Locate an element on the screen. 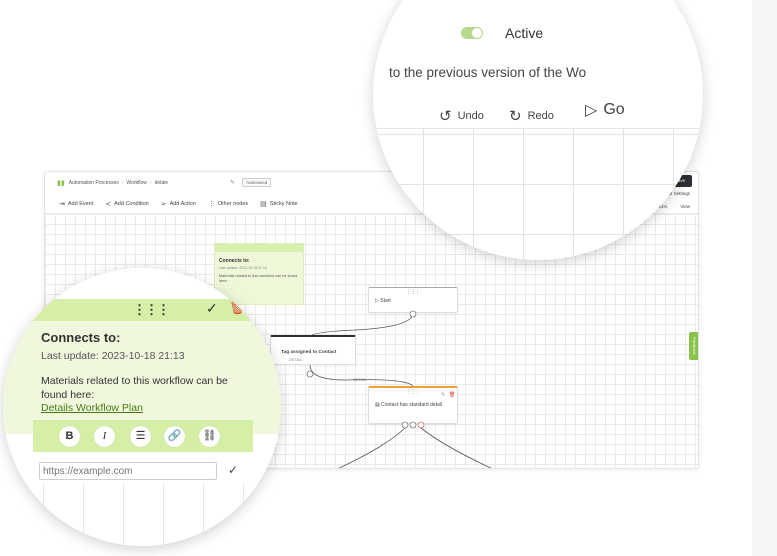  note-last-update: Last update: 2023-10-18 21:13 is located at coordinates (113, 356).